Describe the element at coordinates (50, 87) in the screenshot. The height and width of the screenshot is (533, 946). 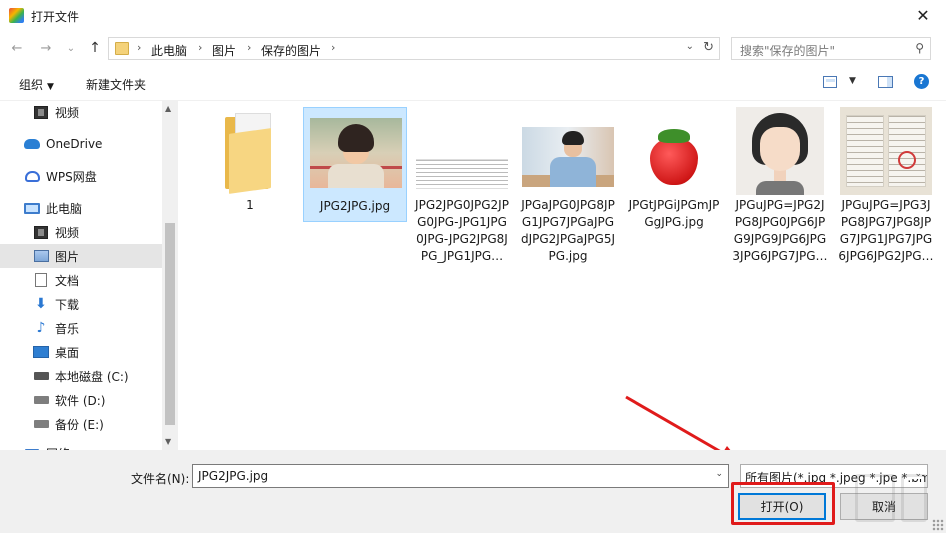
I see `chevron-down-icon: ▼` at that location.